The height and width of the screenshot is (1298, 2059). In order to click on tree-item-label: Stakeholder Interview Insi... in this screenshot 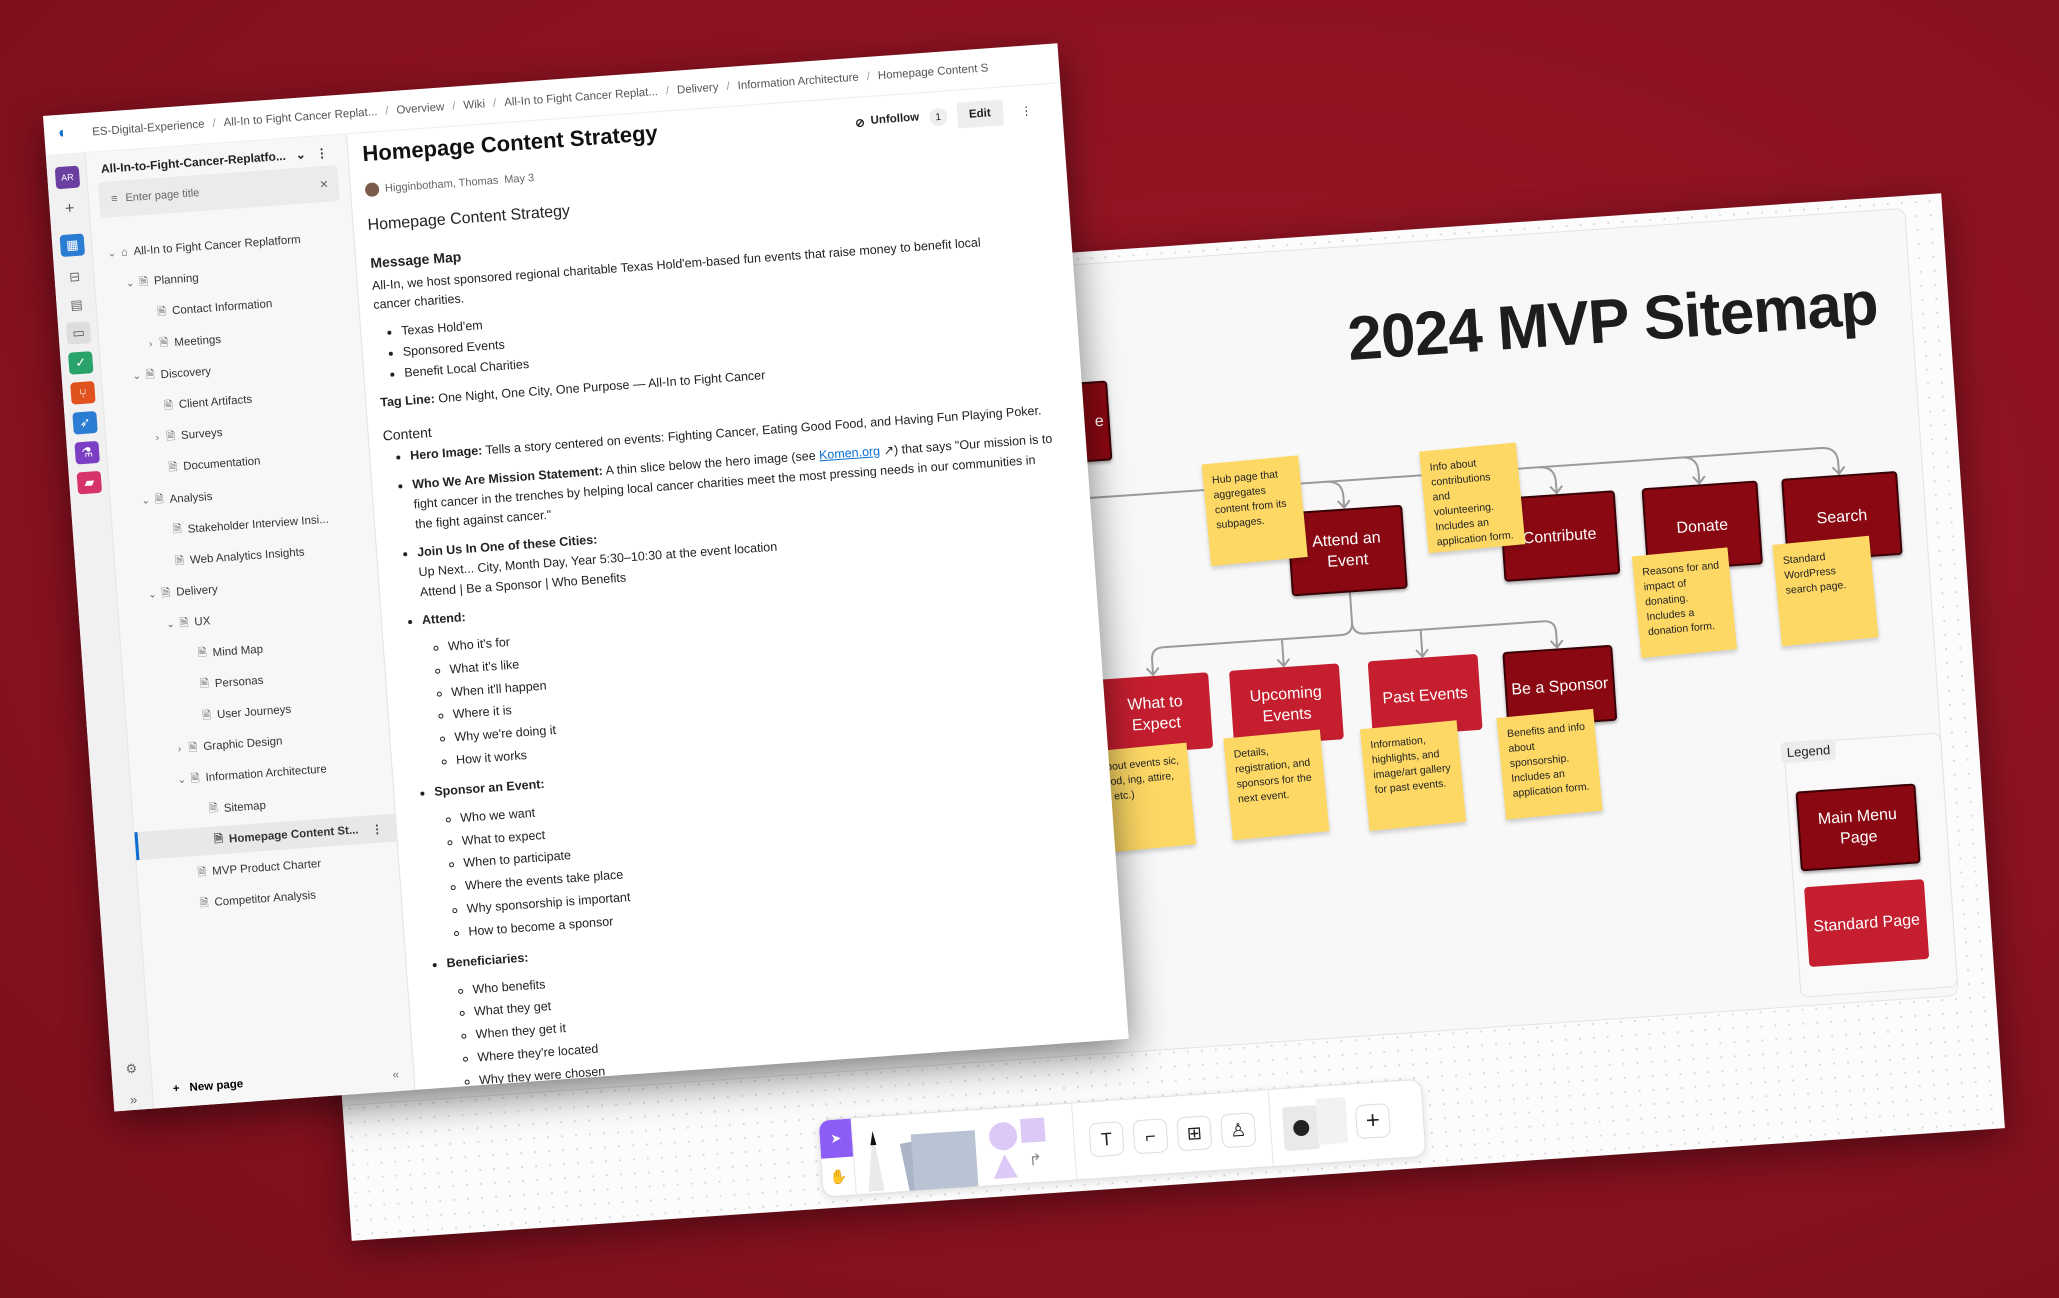, I will do `click(258, 524)`.